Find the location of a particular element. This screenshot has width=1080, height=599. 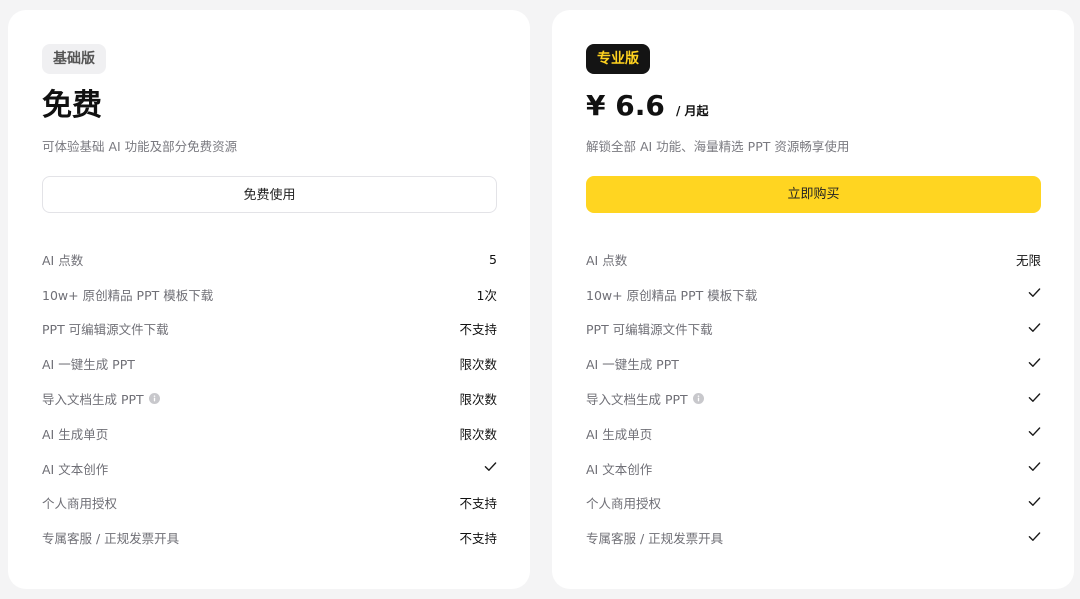

feature-value: 5 is located at coordinates (493, 259).